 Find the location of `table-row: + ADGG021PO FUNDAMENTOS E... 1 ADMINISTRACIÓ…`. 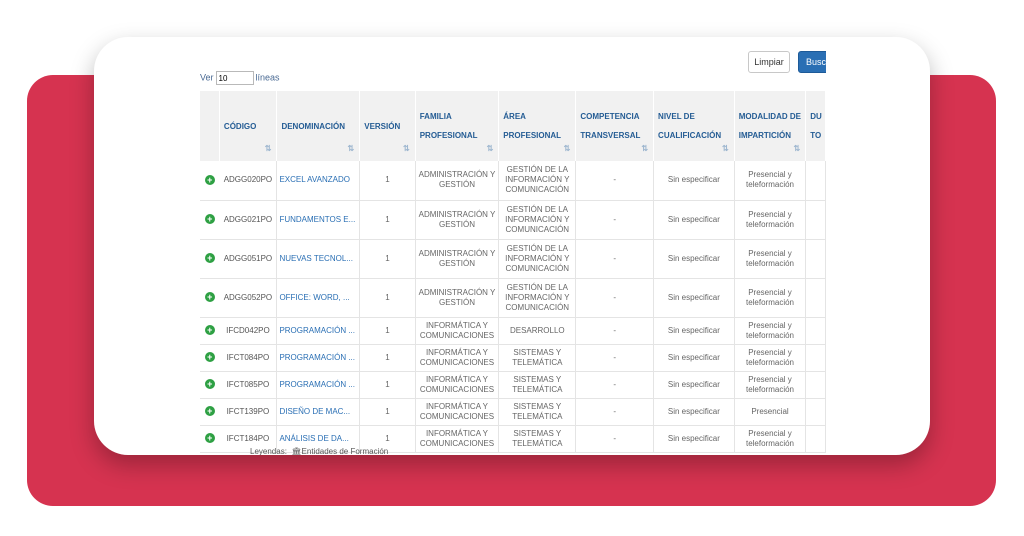

table-row: + ADGG021PO FUNDAMENTOS E... 1 ADMINISTRACIÓ… is located at coordinates (513, 220).